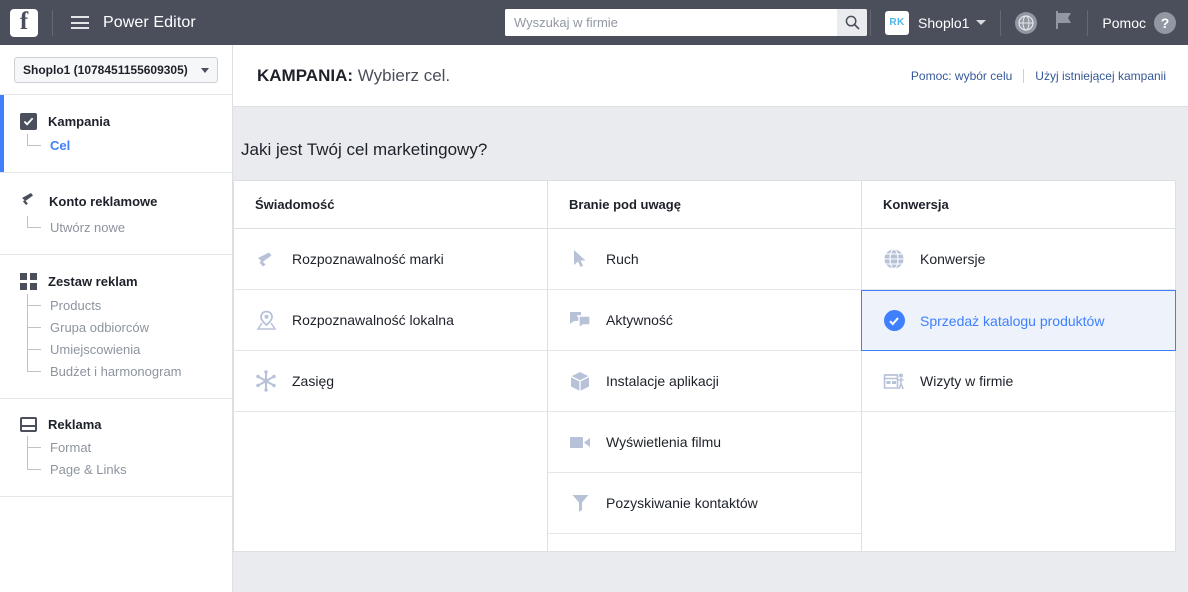  What do you see at coordinates (103, 201) in the screenshot?
I see `sidebar-section-label: Konto reklamowe` at bounding box center [103, 201].